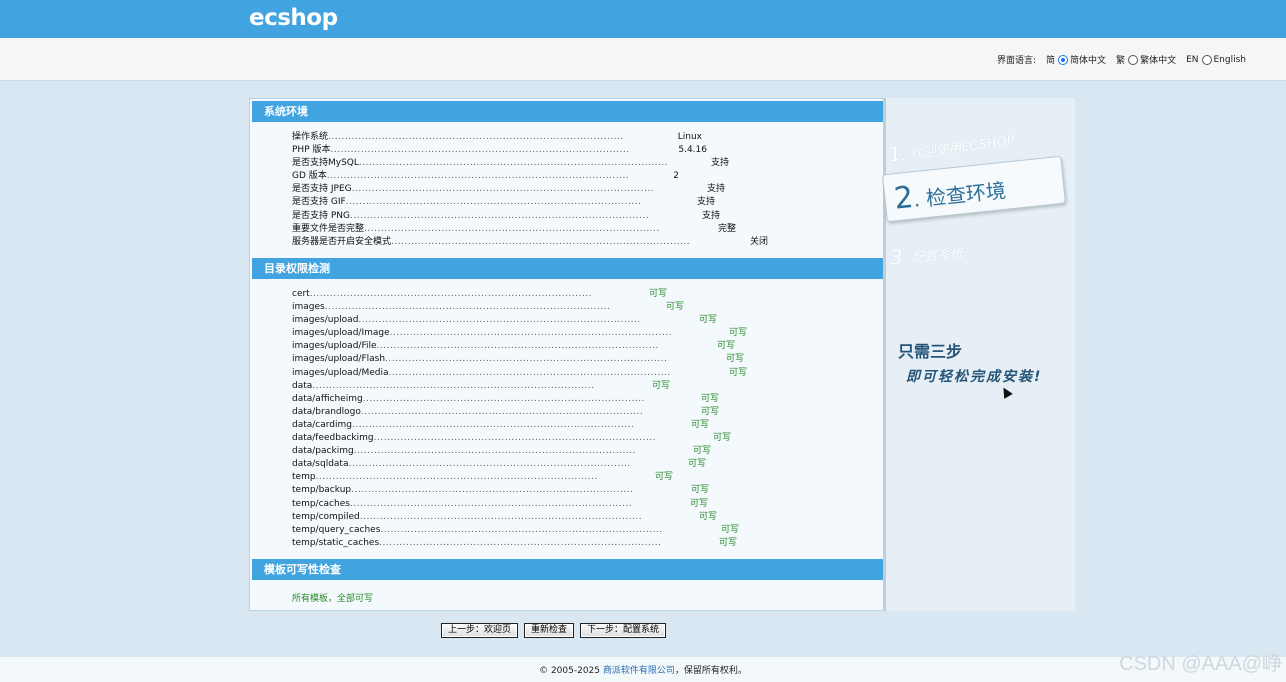  I want to click on dir-label: data, so click(302, 385).